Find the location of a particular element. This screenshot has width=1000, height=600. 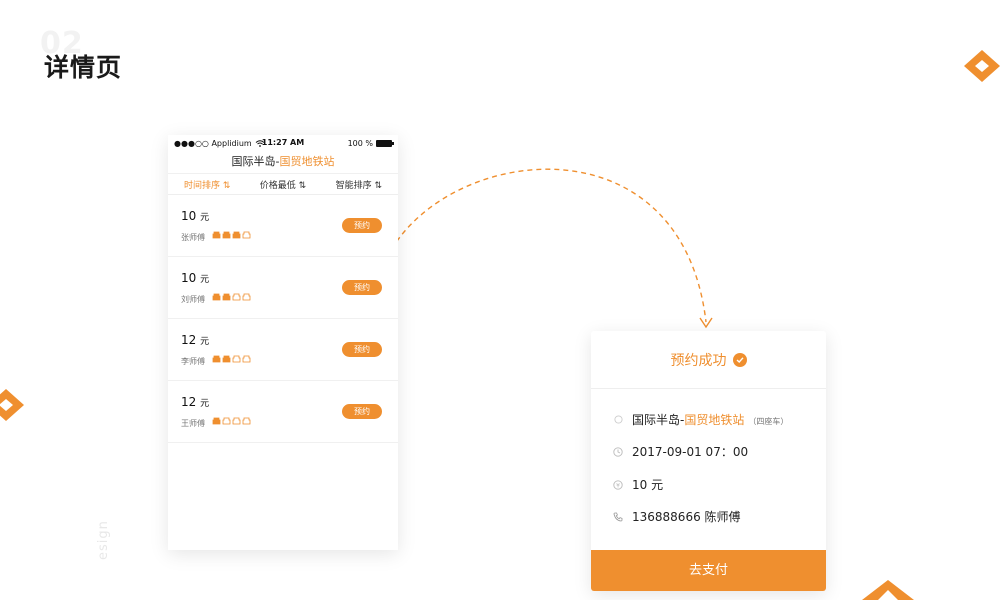

driver-list-item: 12 元 王师傅 预约 is located at coordinates (283, 412).